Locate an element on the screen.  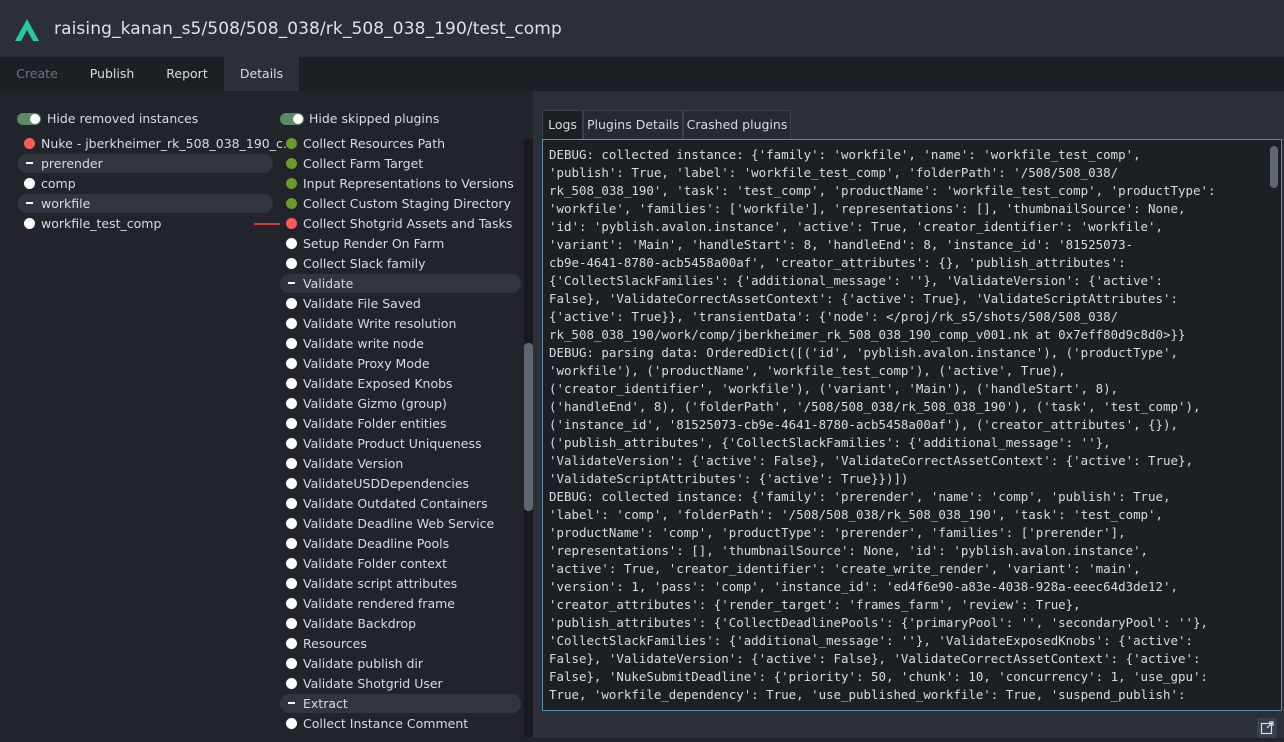
plugin-label: Extract is located at coordinates (325, 703).